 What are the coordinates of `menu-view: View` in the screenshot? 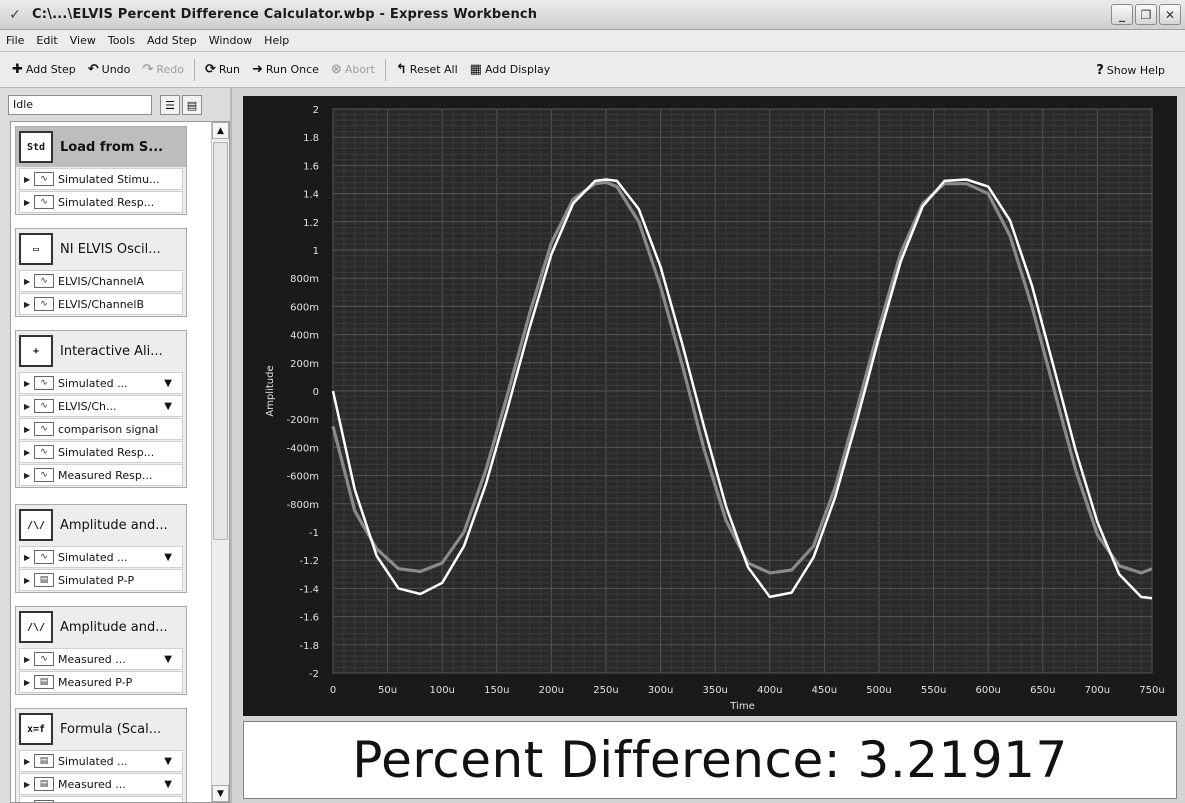 It's located at (83, 40).